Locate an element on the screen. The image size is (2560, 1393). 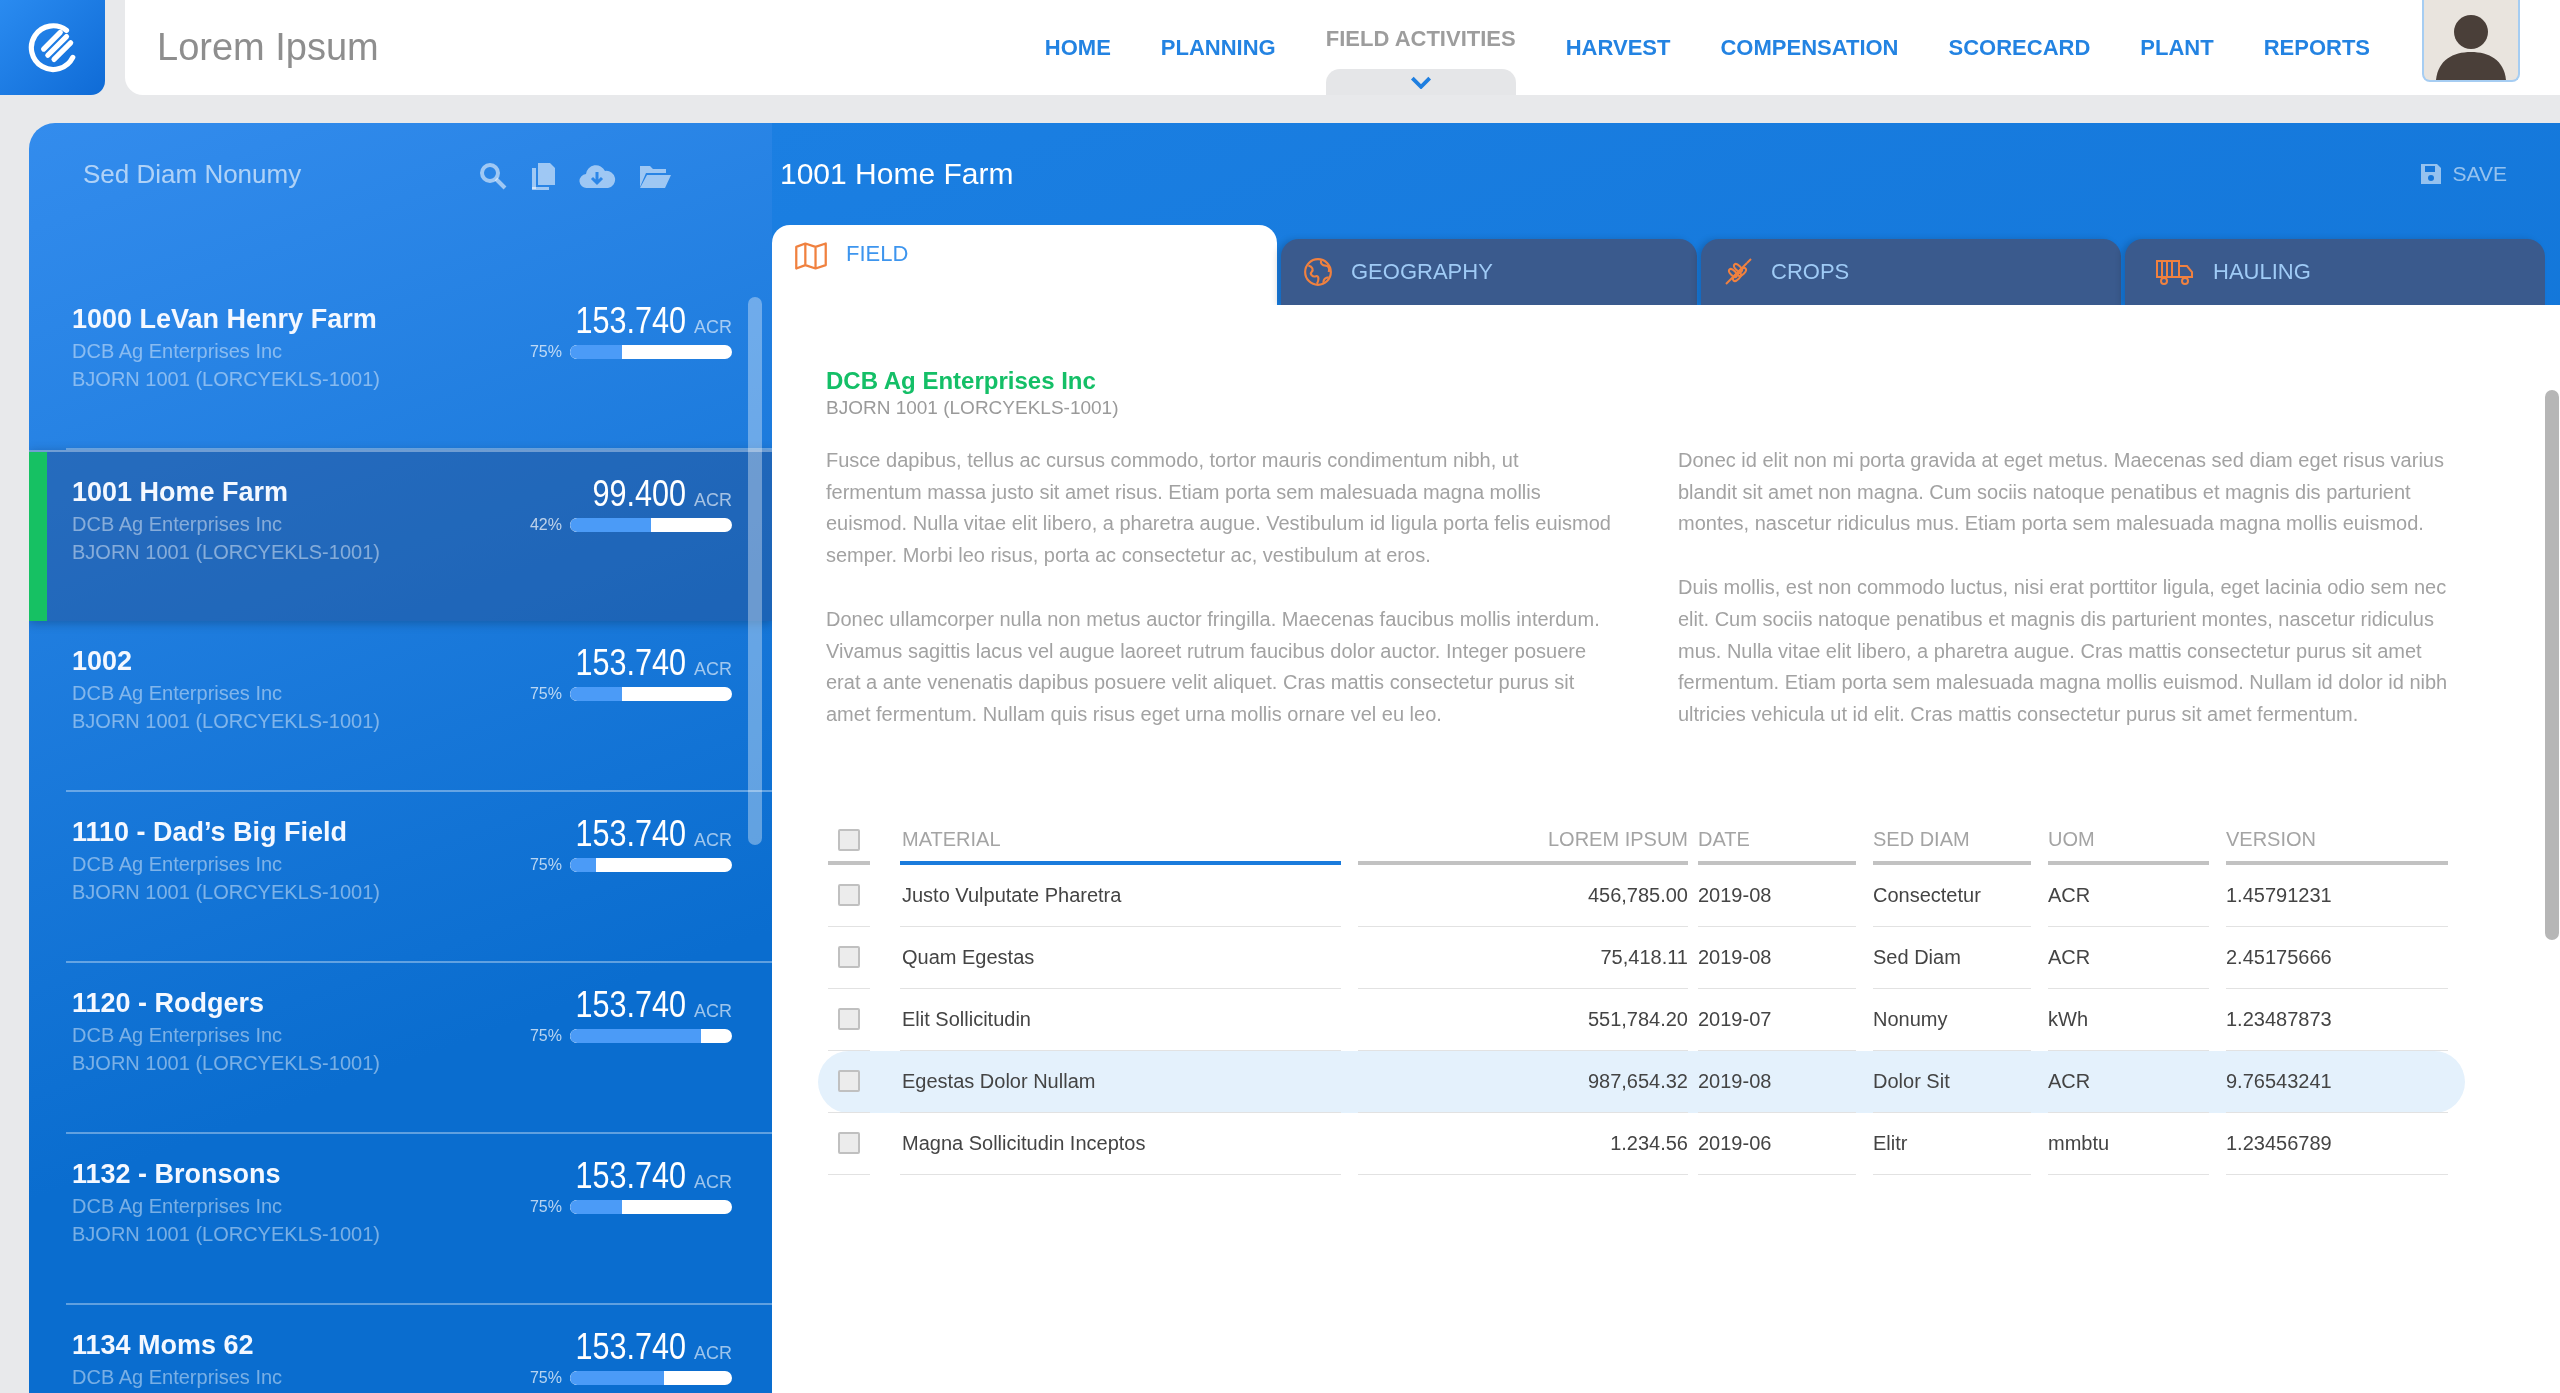
paragraph: Donec id elit non mi porta gravida at eget metus. Maecenas sed diam eget risus varius blandit sit amet non magna. Cum sociis natoque penatibus et magnis dis parturient montes, nascetur ridiculus mus. Etiam porta sem malesuada magna mollis euismod. is located at coordinates (2061, 492).